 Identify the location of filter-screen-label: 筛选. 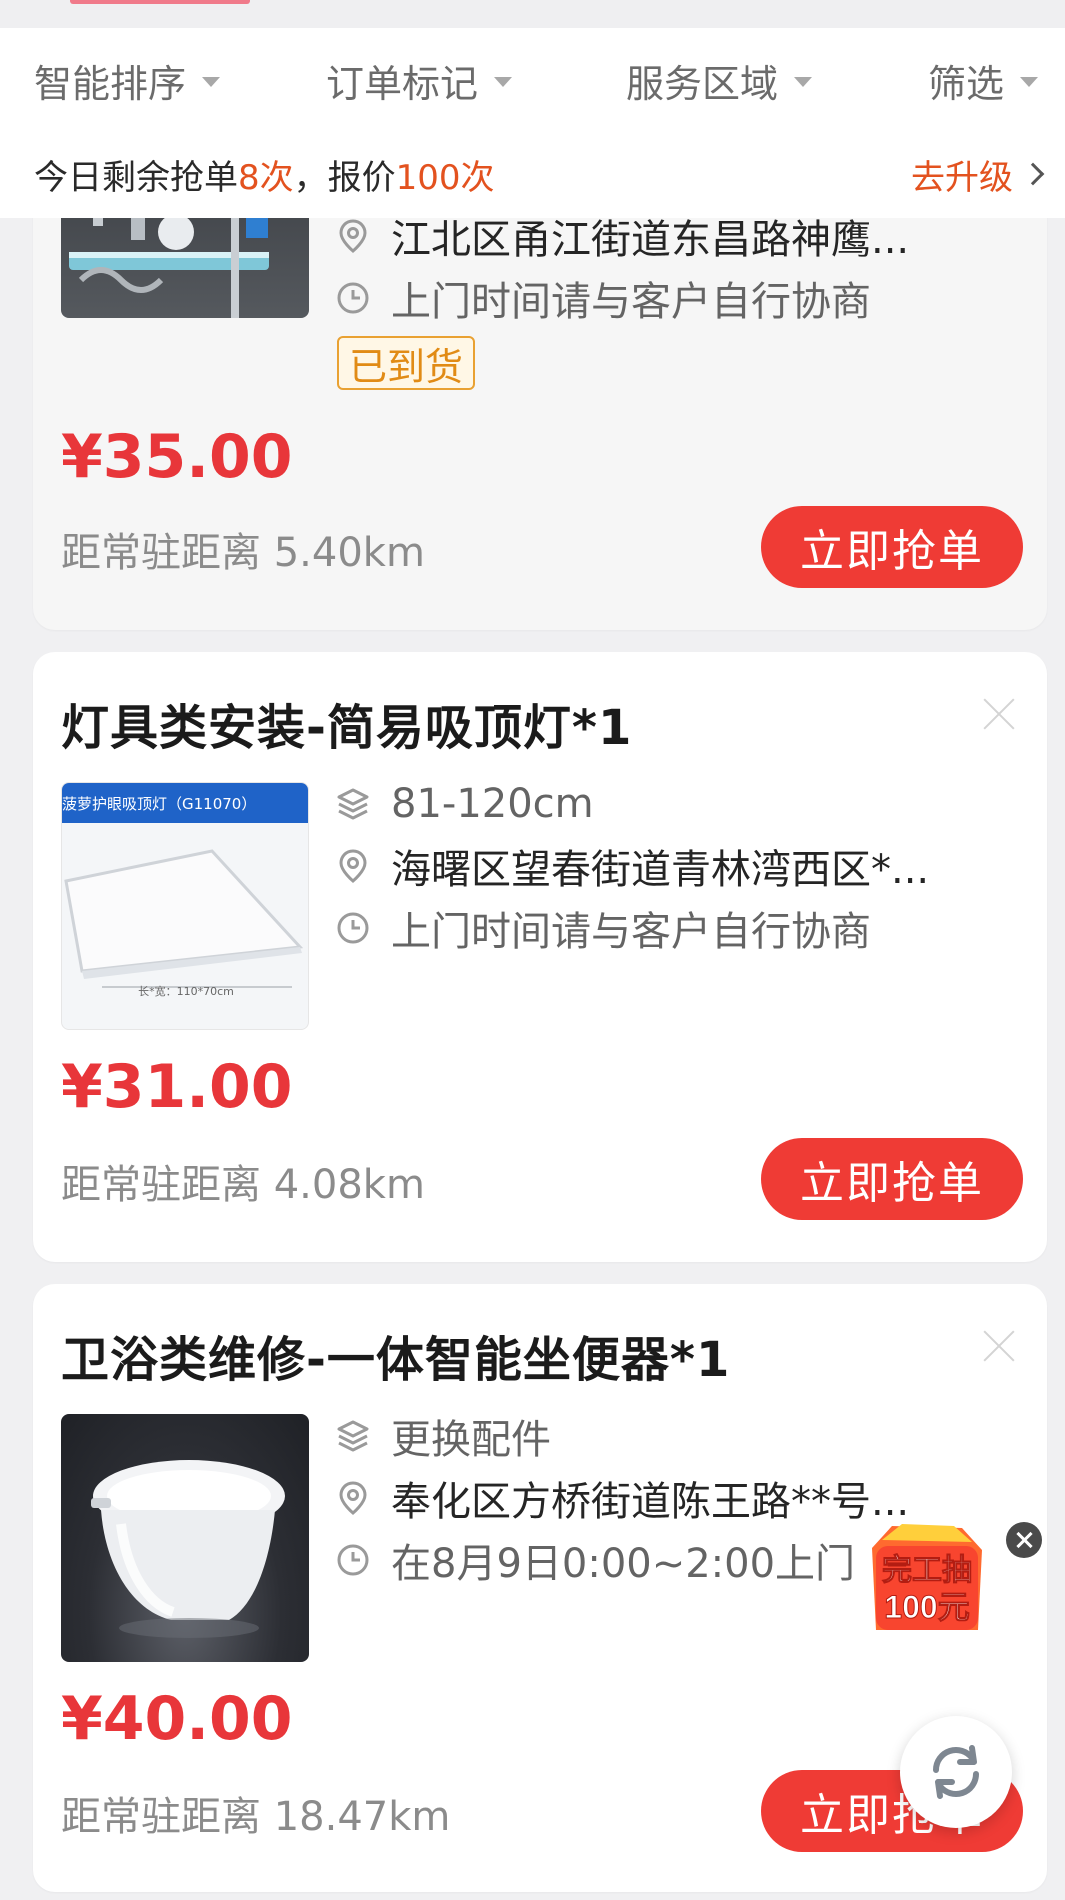
(966, 83).